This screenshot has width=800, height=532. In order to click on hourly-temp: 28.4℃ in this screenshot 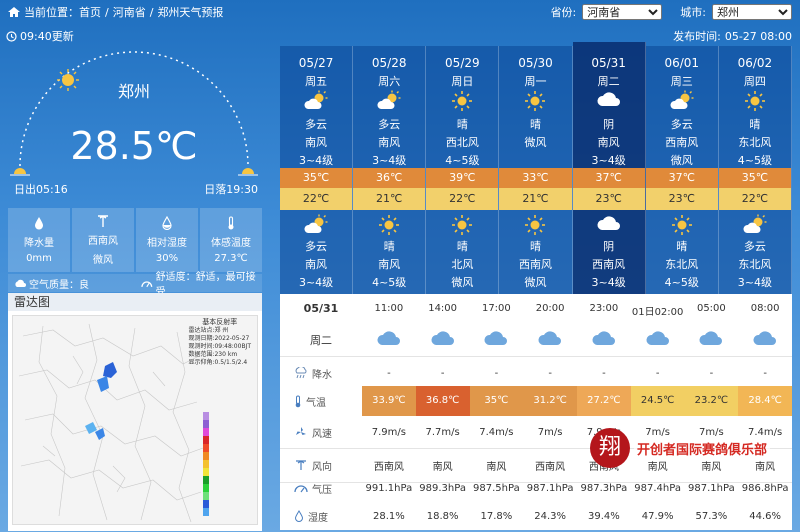, I will do `click(765, 401)`.